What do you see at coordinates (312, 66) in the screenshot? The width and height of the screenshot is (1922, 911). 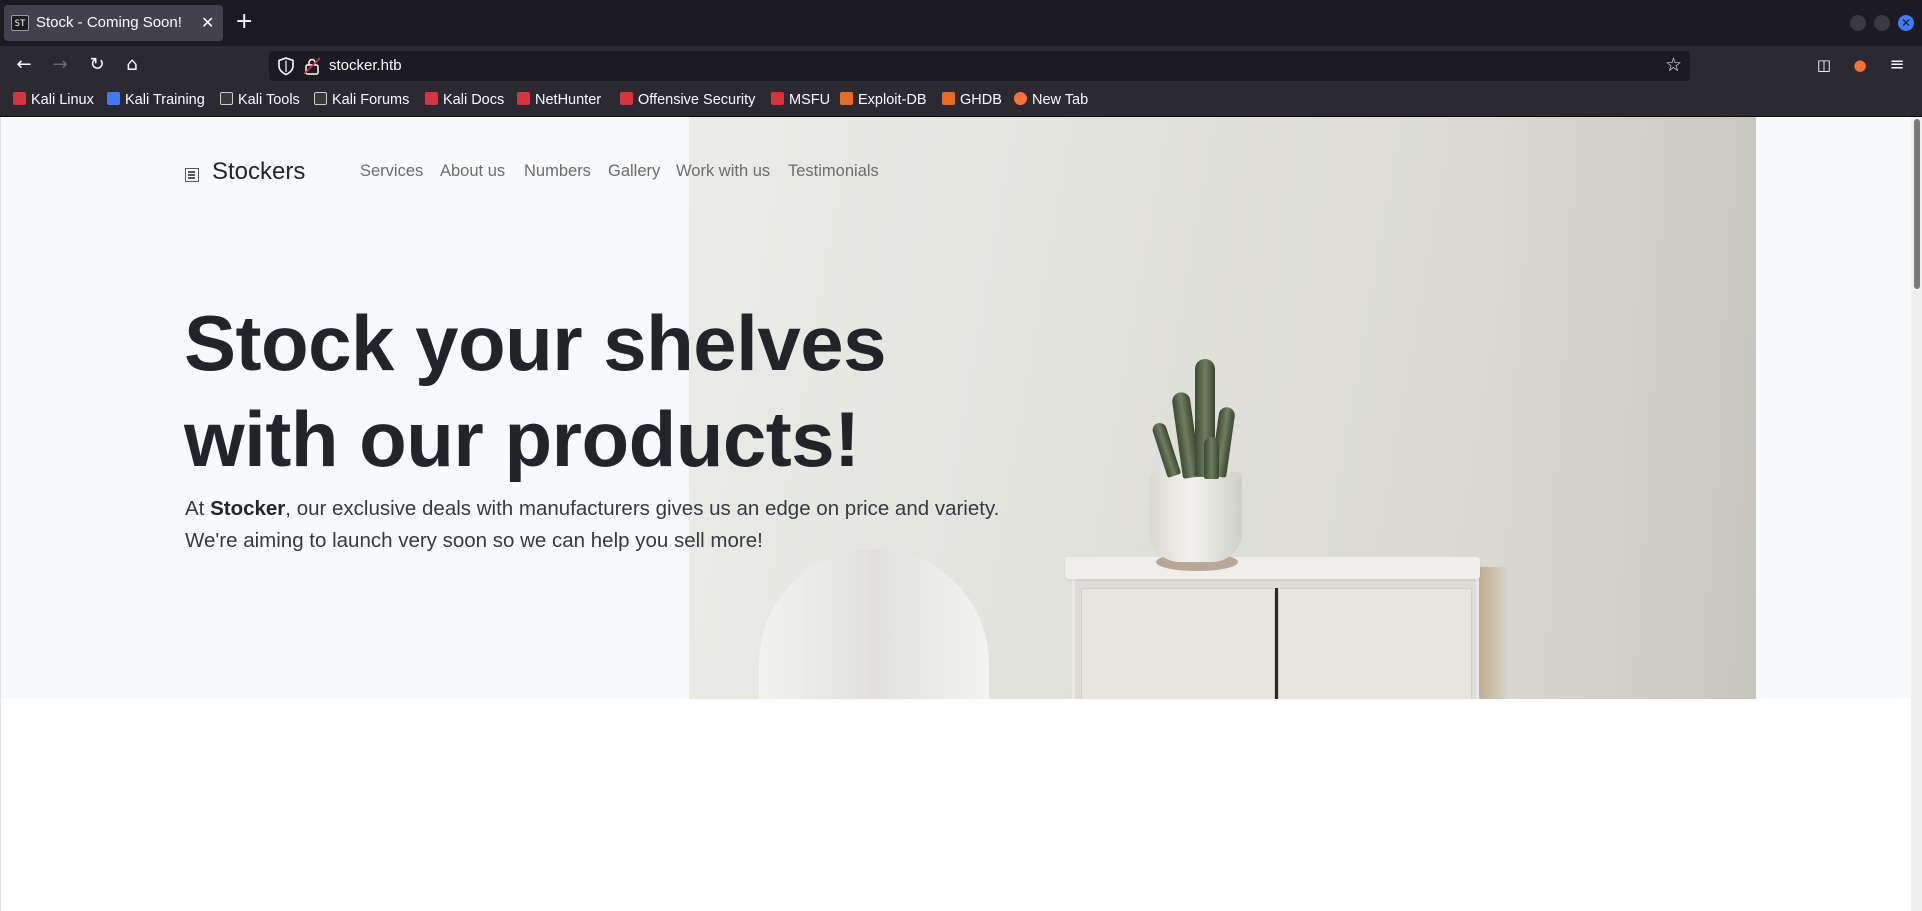 I see `lock-icon` at bounding box center [312, 66].